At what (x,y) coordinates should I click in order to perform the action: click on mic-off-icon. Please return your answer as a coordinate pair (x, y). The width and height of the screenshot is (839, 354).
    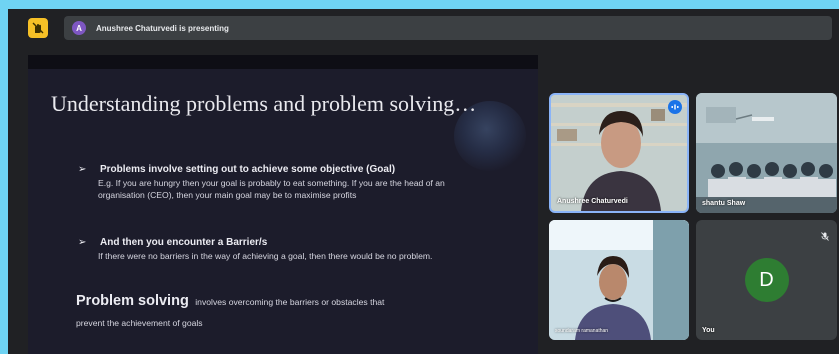
    Looking at the image, I should click on (825, 237).